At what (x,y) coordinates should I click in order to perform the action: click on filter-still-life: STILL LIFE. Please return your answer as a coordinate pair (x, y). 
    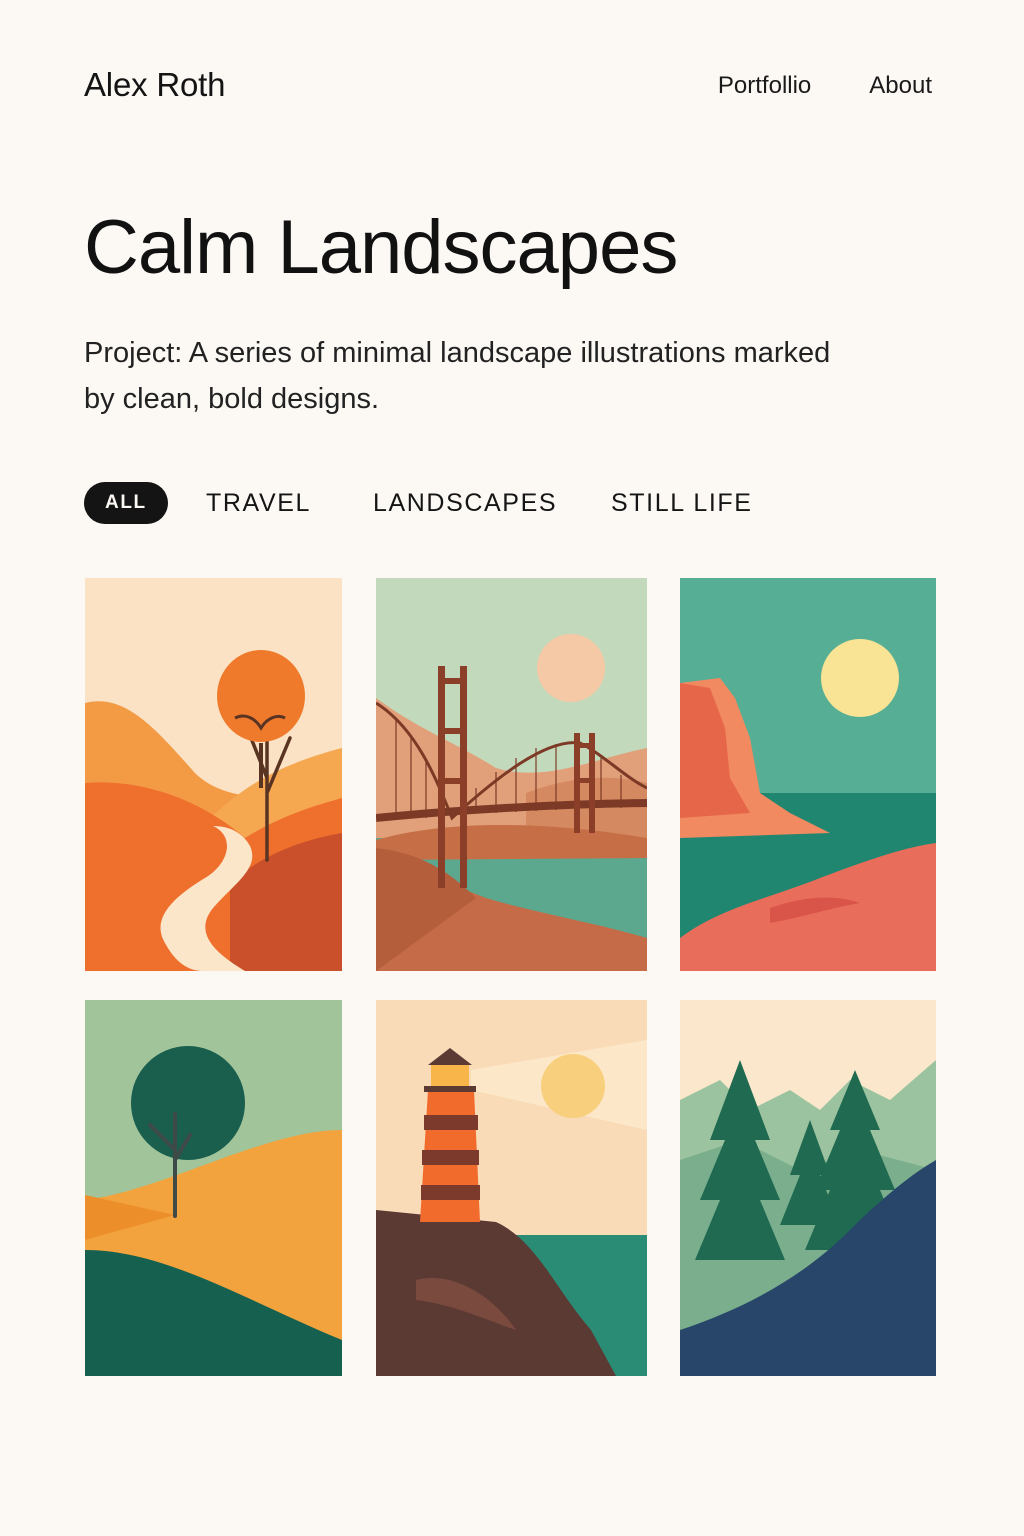
    Looking at the image, I should click on (682, 503).